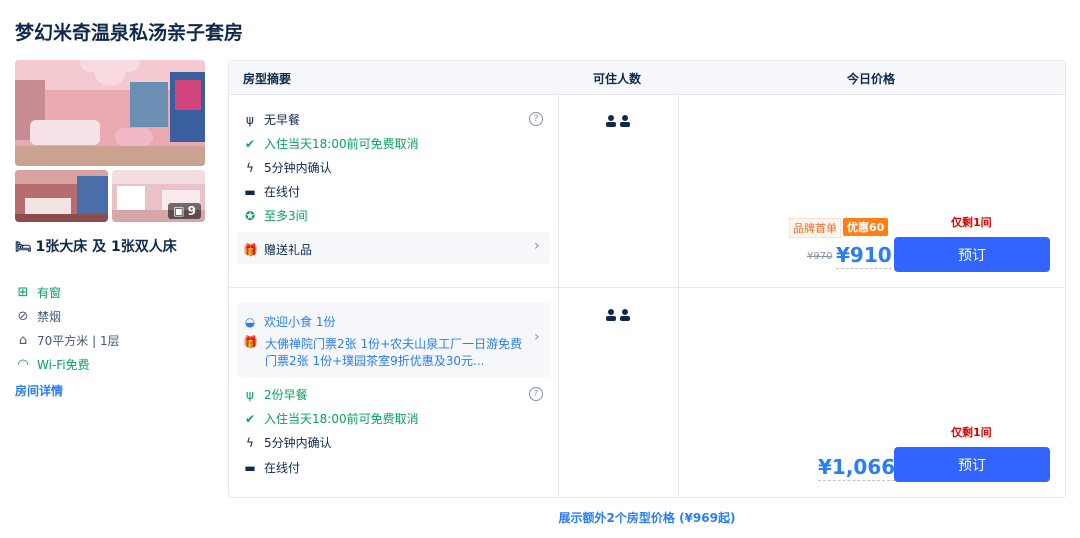 Image resolution: width=1080 pixels, height=538 pixels. I want to click on table-header: 房型摘要 可住人数 今日价格, so click(647, 78).